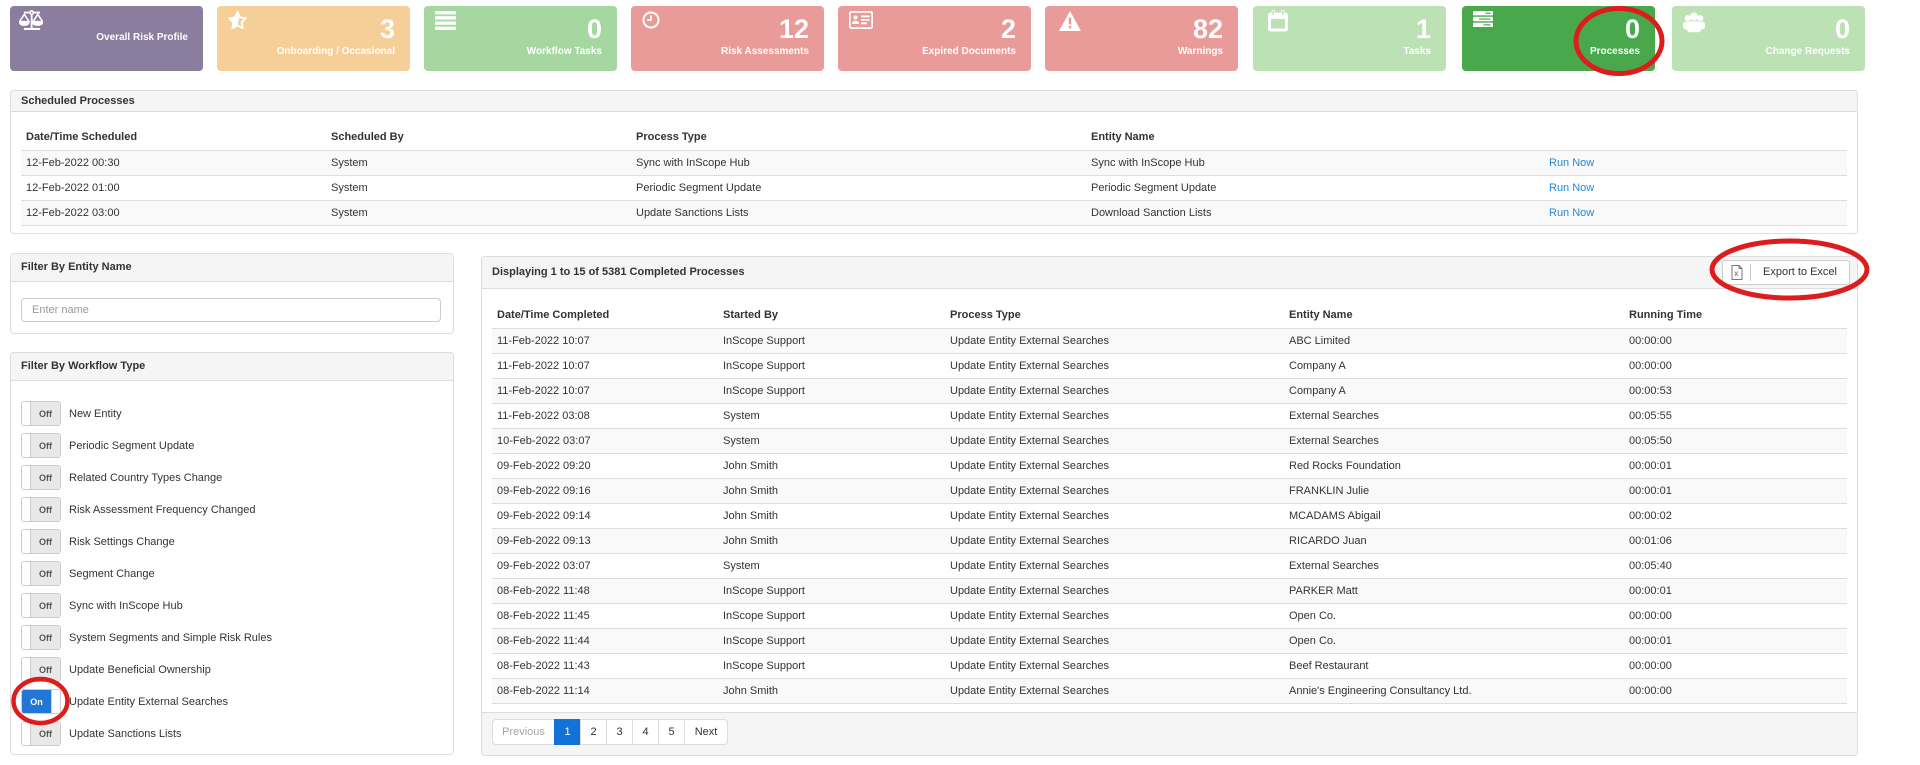 The width and height of the screenshot is (1920, 765). What do you see at coordinates (1736, 273) in the screenshot?
I see `svg-text: x` at bounding box center [1736, 273].